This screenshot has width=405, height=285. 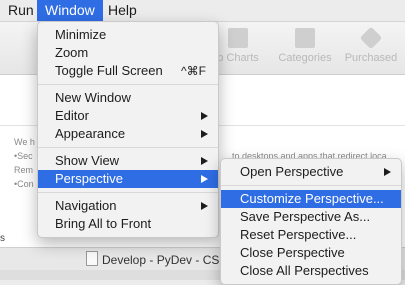 I want to click on bg-text-line: Rem, so click(x=24, y=170).